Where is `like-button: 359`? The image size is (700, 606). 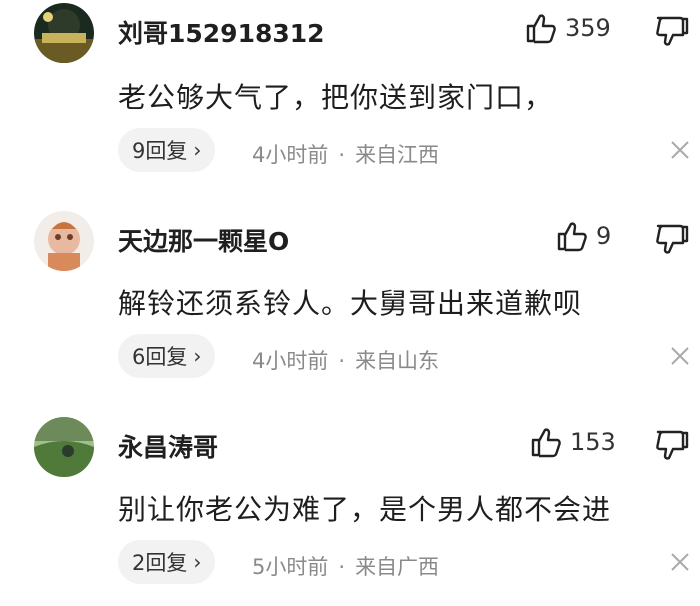
like-button: 359 is located at coordinates (568, 28).